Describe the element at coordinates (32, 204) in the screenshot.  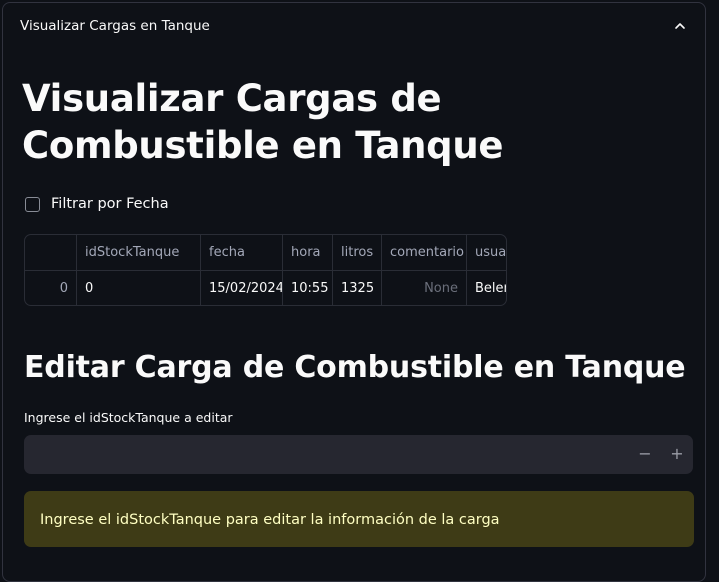
I see `checkbox-box` at that location.